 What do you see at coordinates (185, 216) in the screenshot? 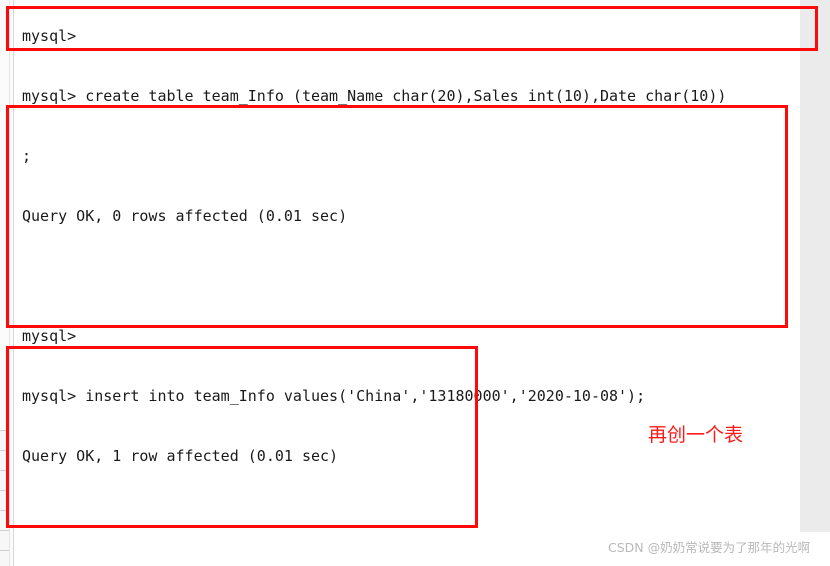
I see `terminal-line: Query OK, 0 rows affected (0.01 sec)` at bounding box center [185, 216].